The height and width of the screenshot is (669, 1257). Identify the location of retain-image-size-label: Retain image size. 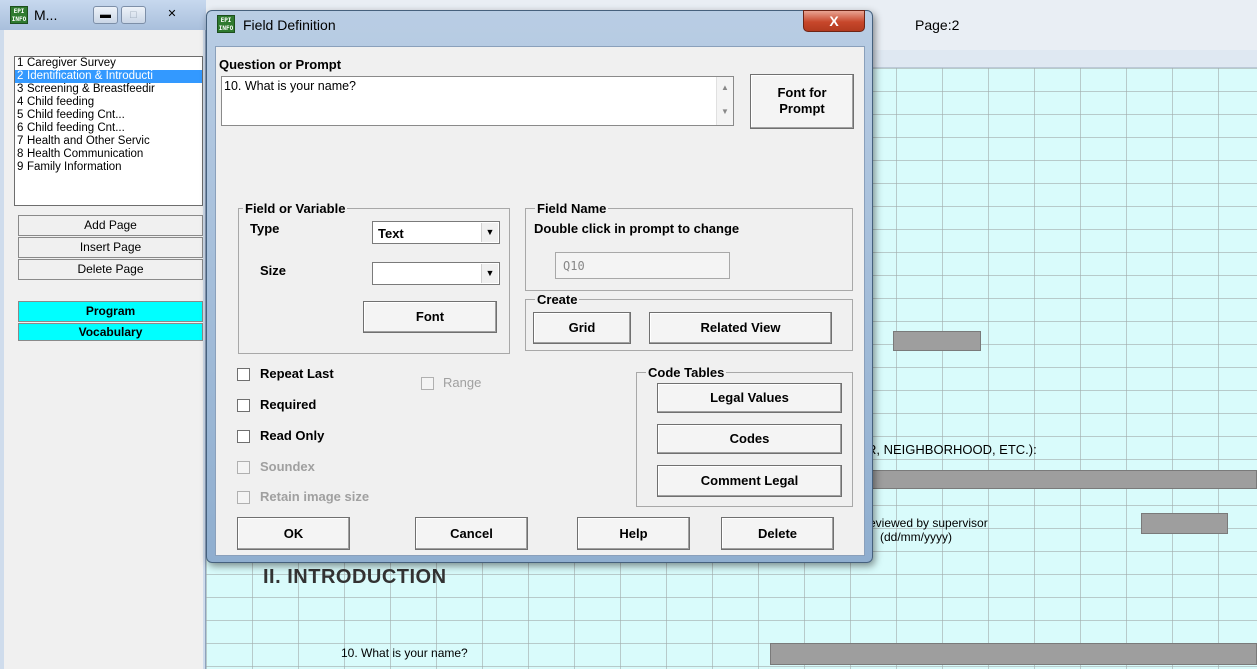
(315, 496).